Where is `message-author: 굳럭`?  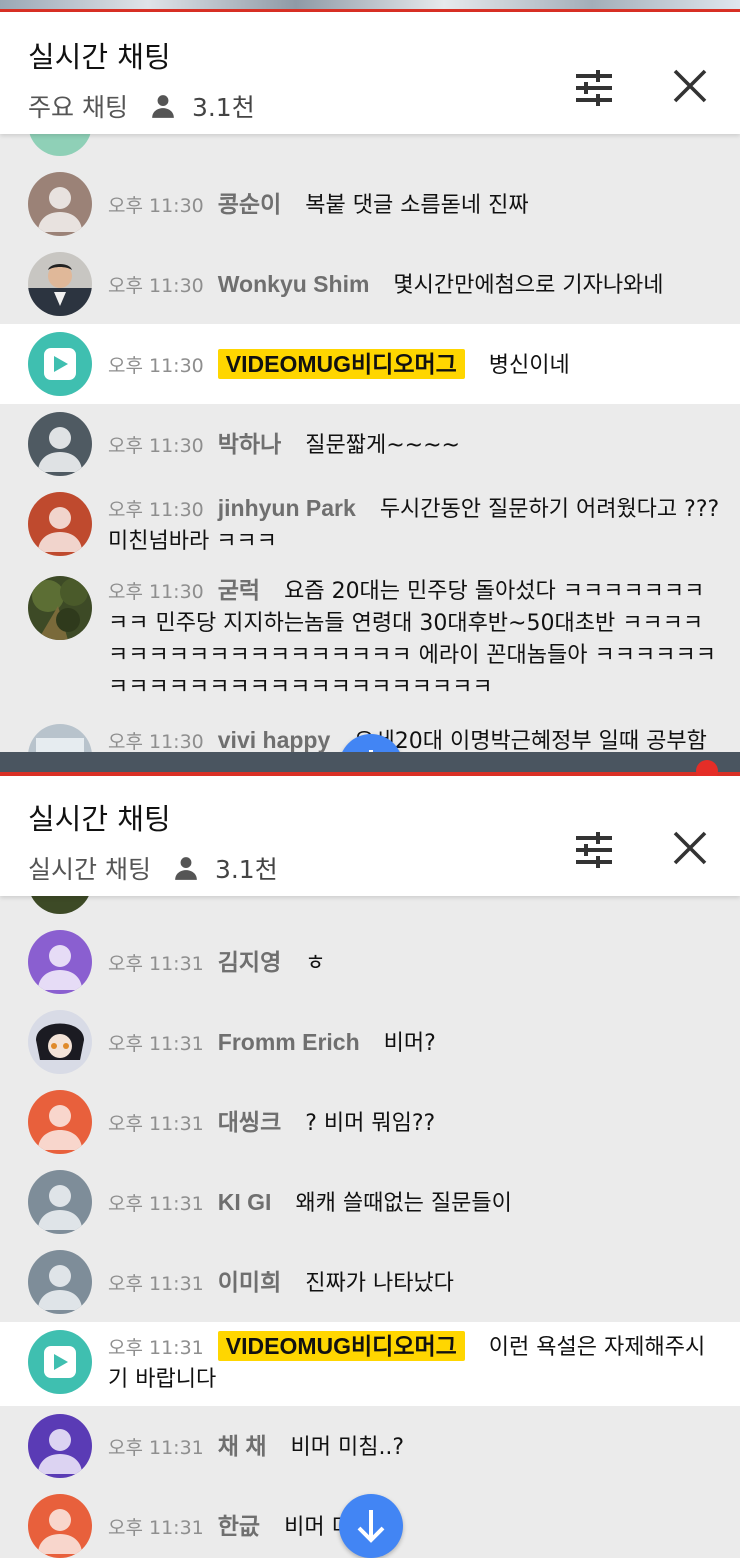
message-author: 굳럭 is located at coordinates (239, 590).